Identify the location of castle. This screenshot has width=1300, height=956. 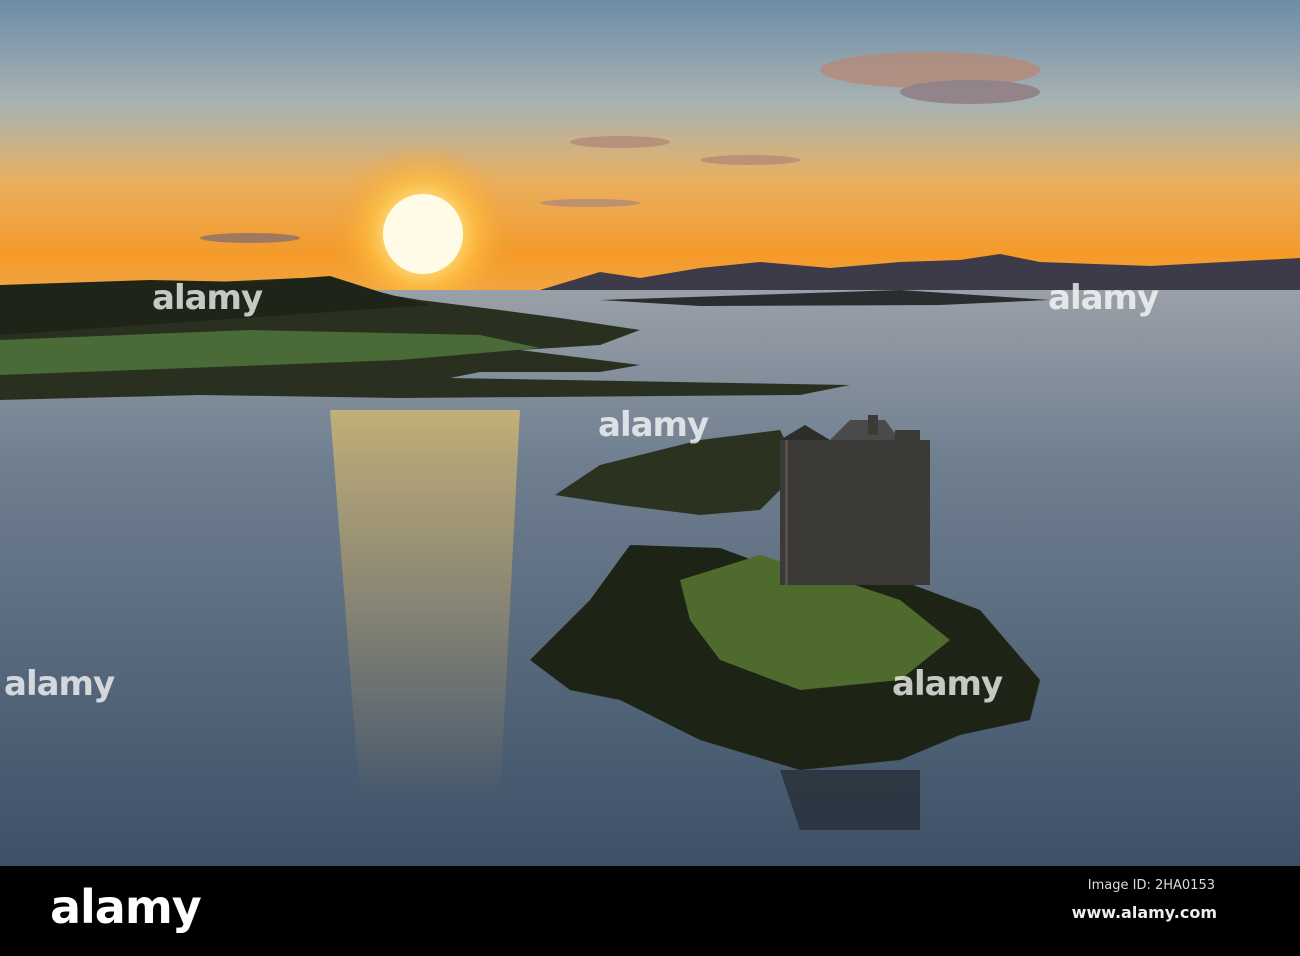
(855, 500).